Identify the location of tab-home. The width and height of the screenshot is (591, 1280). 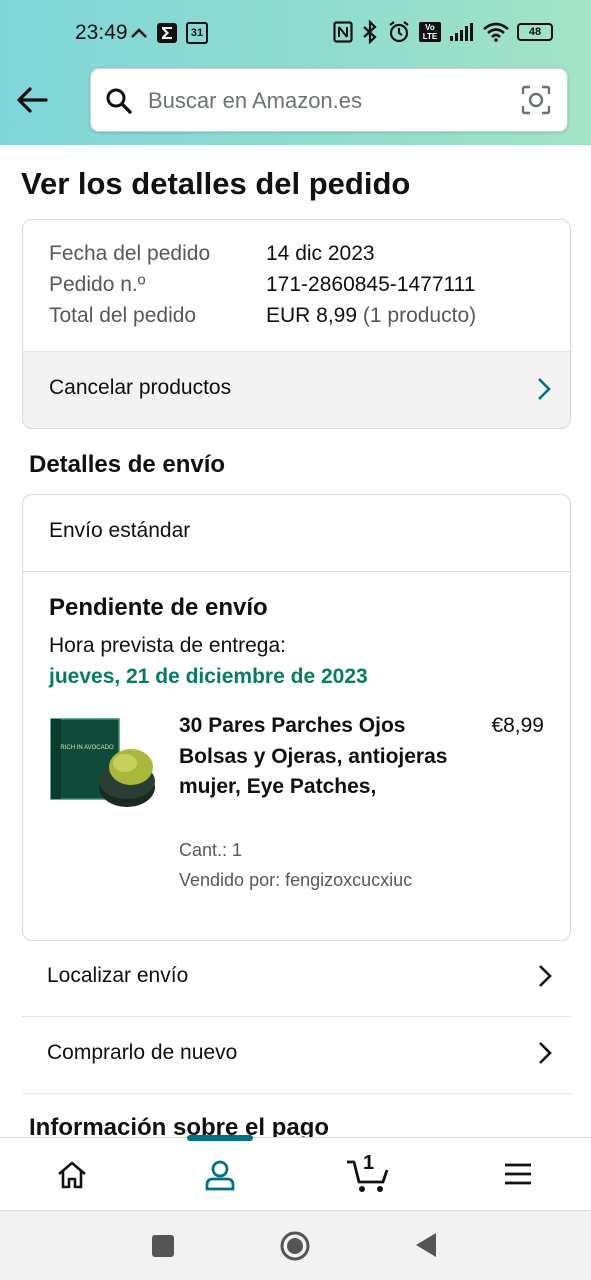
(71, 1174).